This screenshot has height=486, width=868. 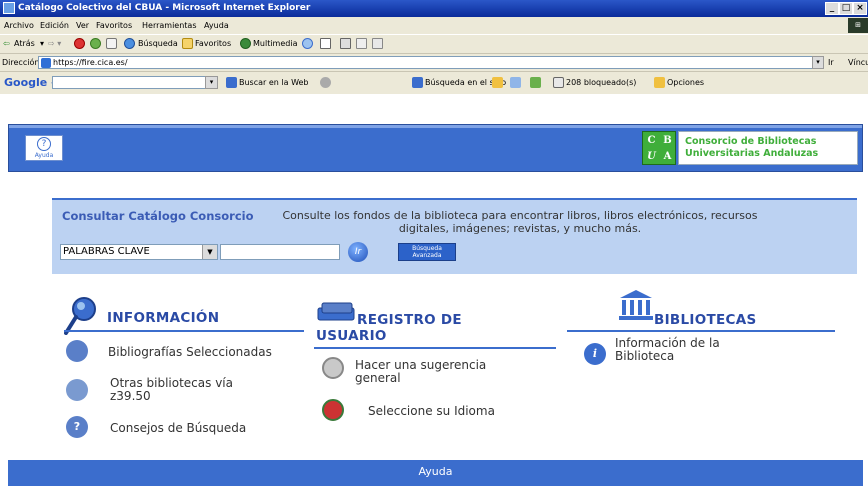 What do you see at coordinates (701, 331) in the screenshot?
I see `bibliotecas-rule` at bounding box center [701, 331].